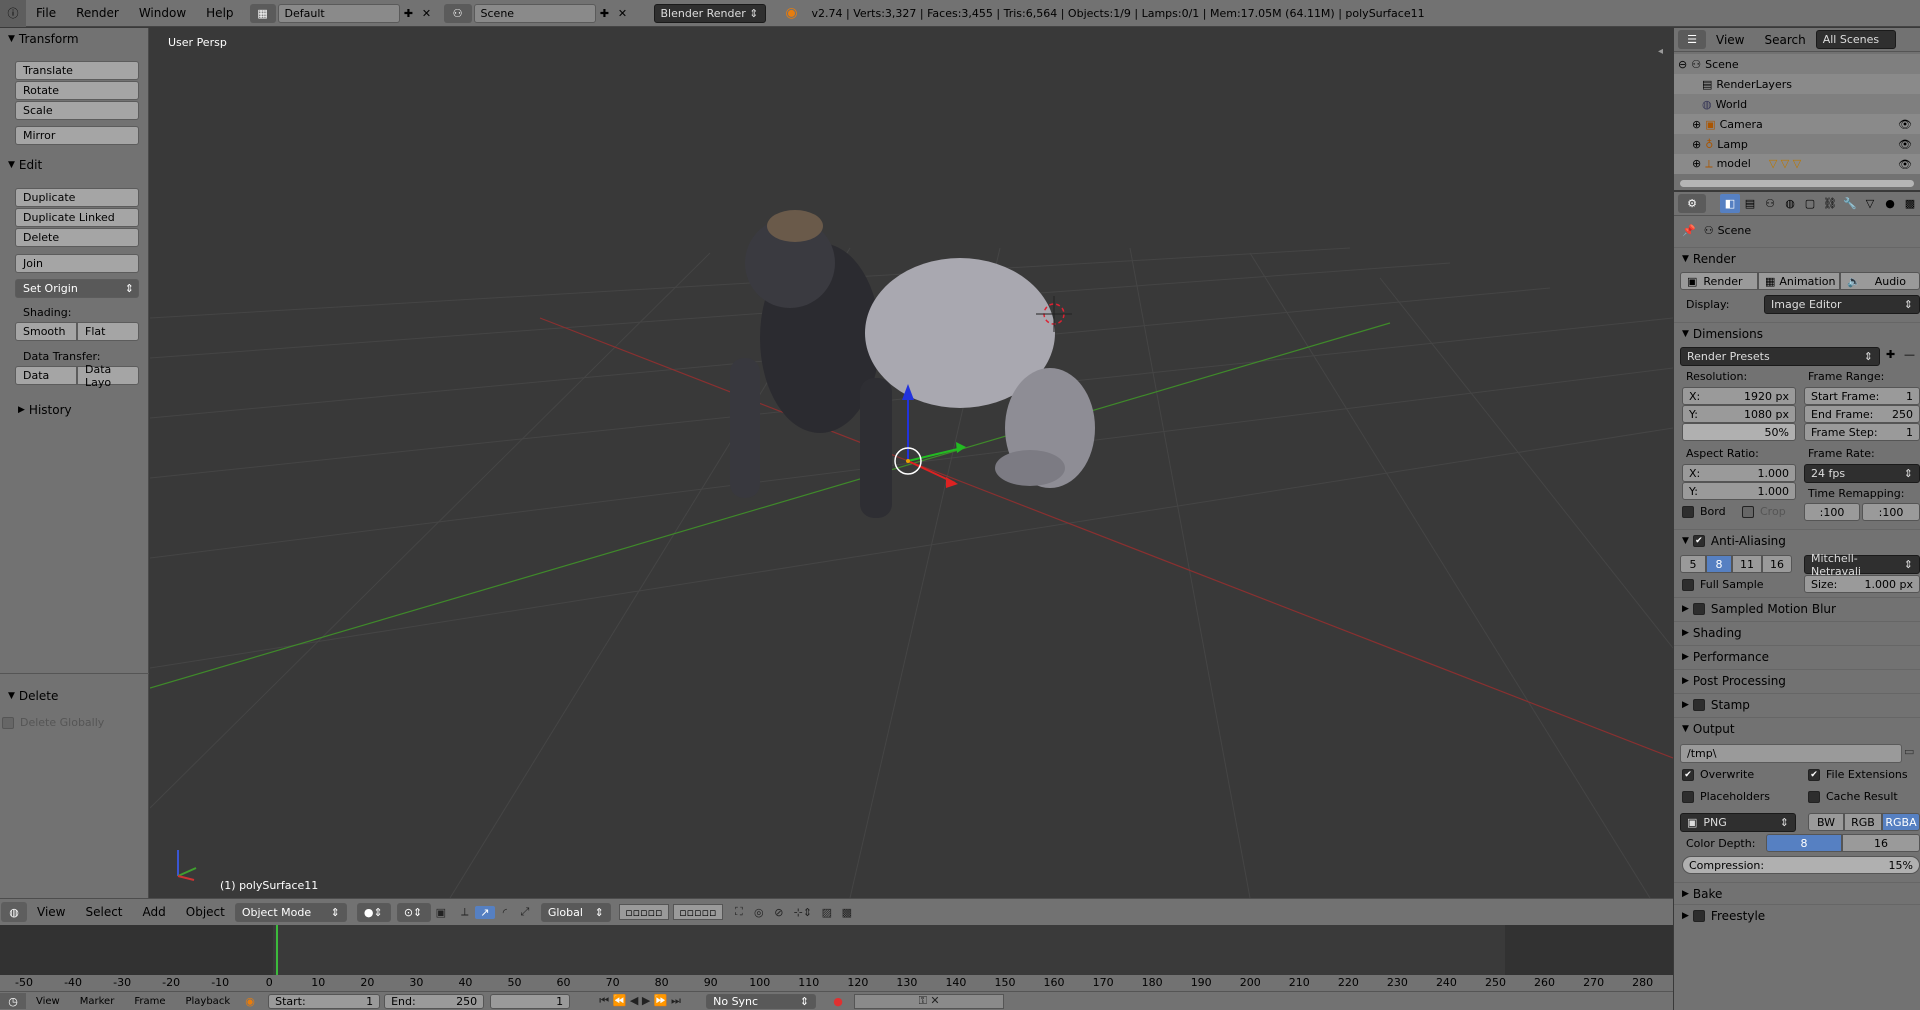 This screenshot has height=1010, width=1920. I want to click on color-mode-bw: BW, so click(1826, 822).